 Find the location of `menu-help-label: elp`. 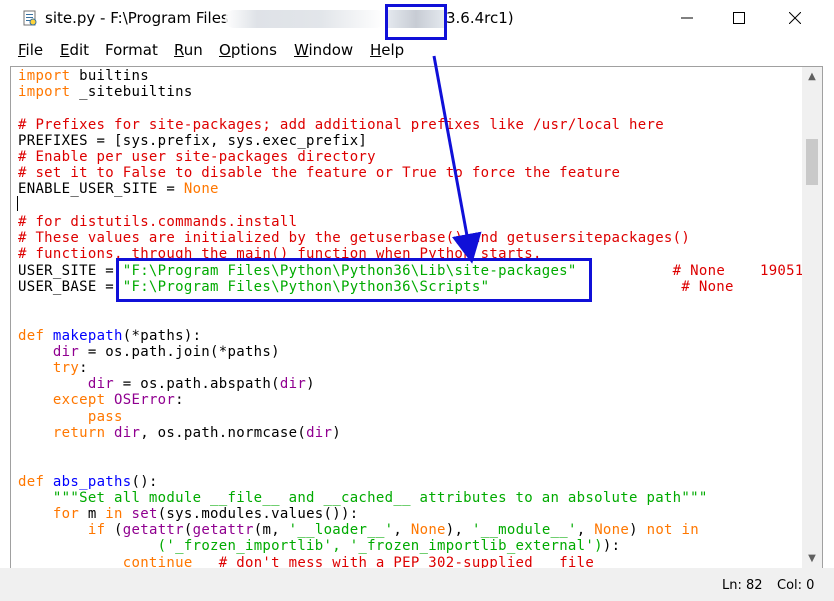

menu-help-label: elp is located at coordinates (393, 50).